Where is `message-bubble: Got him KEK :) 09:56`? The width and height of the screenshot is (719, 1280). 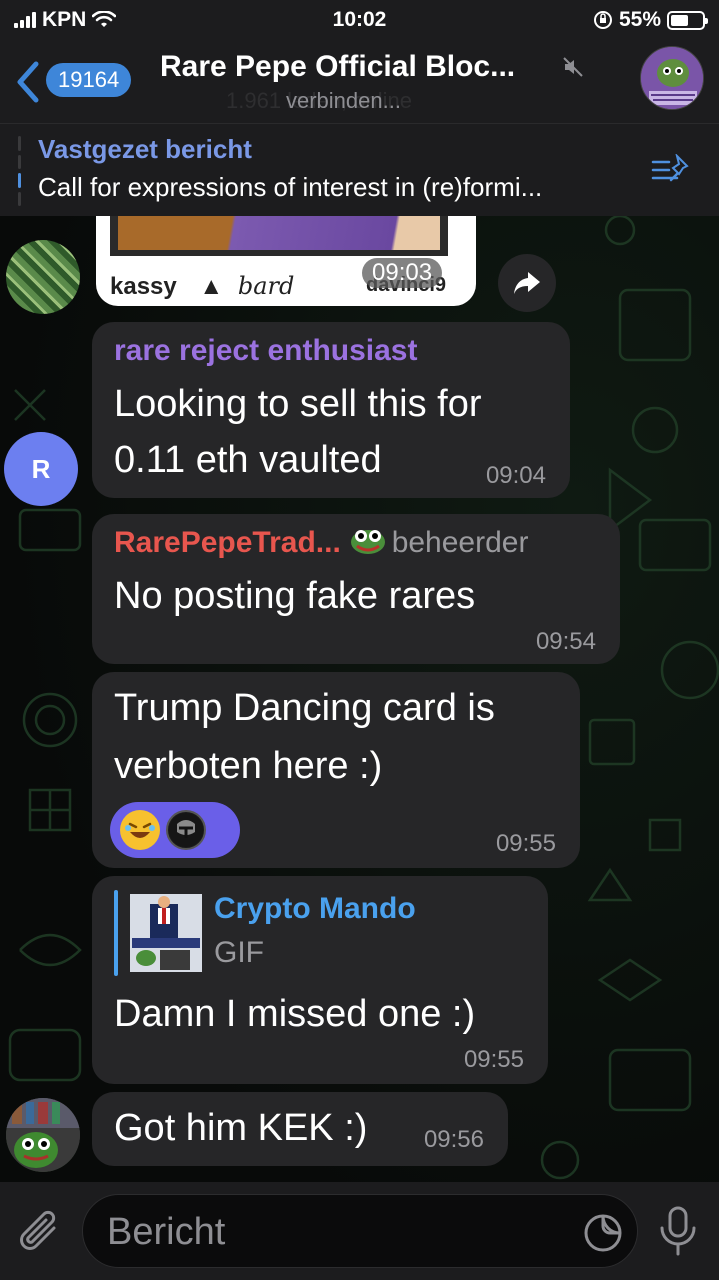 message-bubble: Got him KEK :) 09:56 is located at coordinates (300, 1129).